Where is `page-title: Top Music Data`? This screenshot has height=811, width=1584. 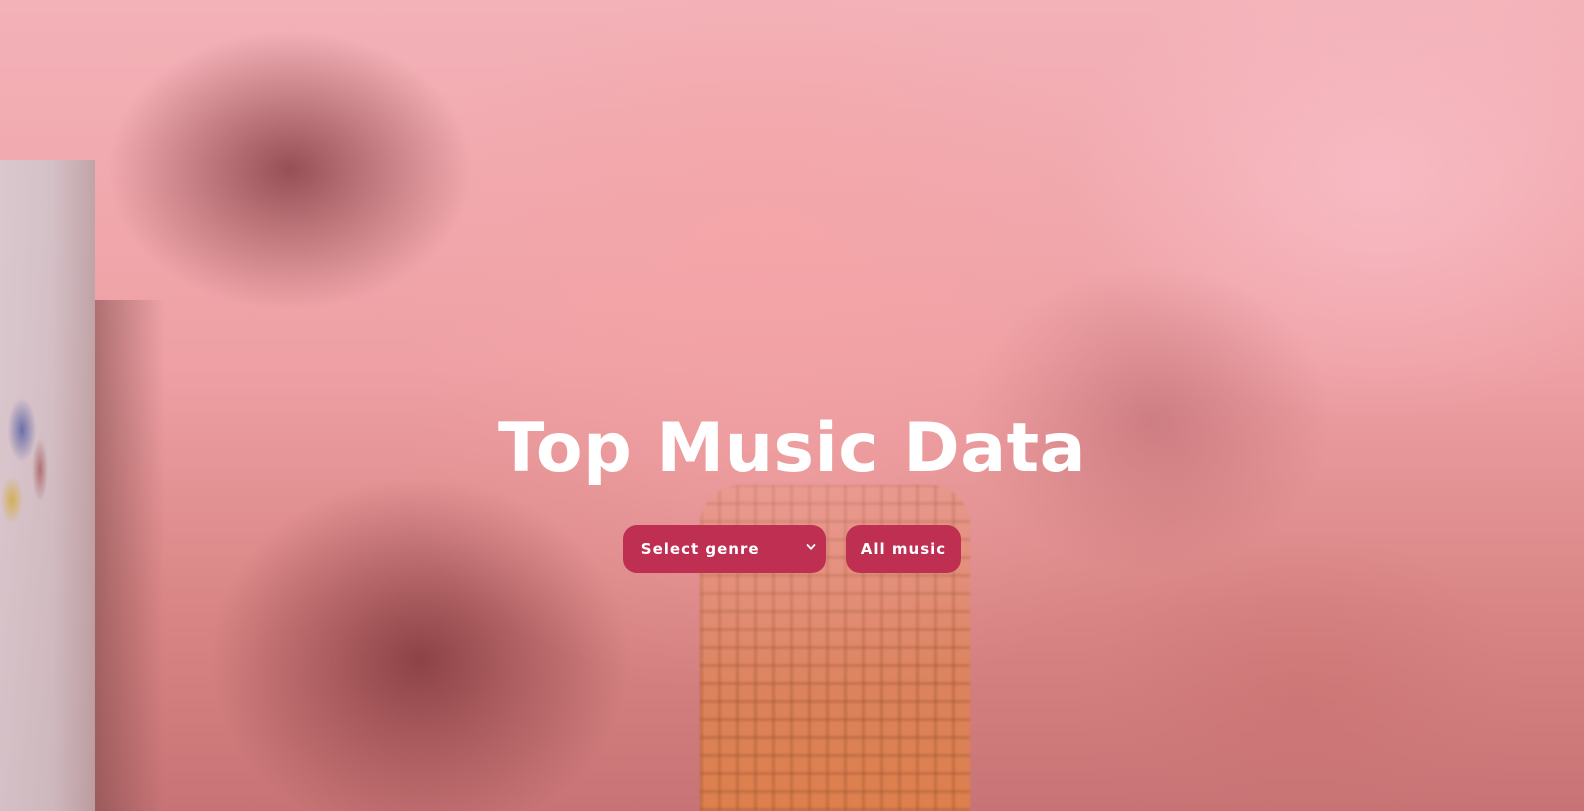
page-title: Top Music Data is located at coordinates (792, 448).